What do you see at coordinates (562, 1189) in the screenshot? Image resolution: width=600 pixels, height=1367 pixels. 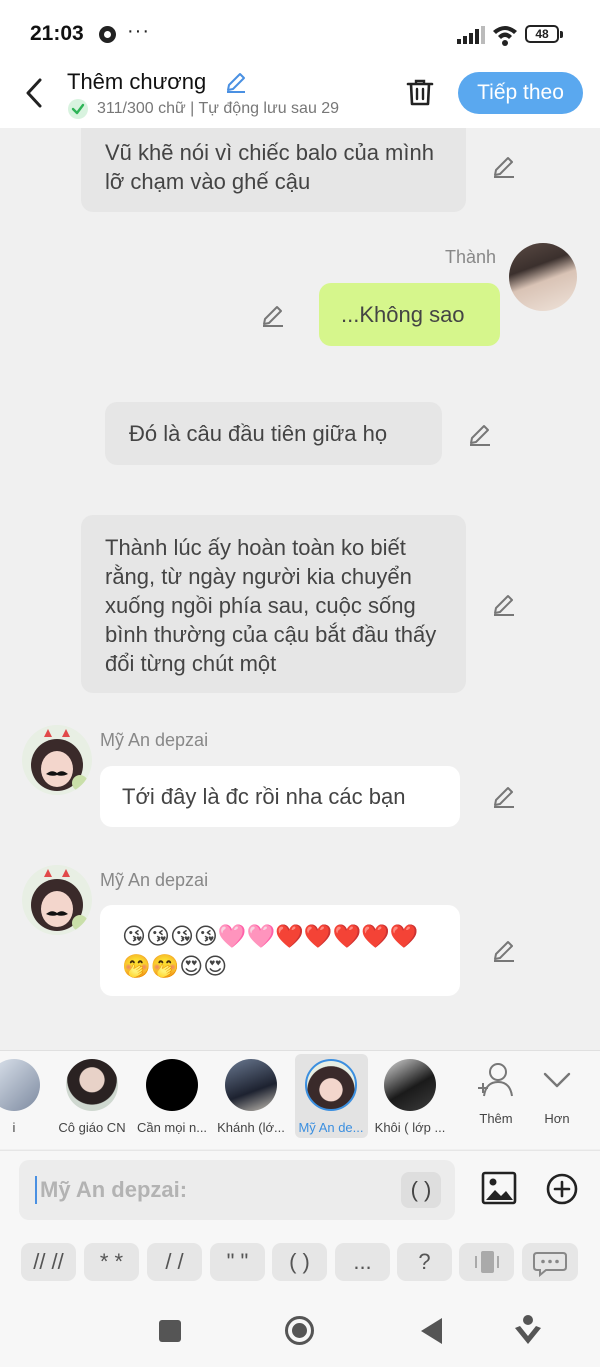 I see `add-icon` at bounding box center [562, 1189].